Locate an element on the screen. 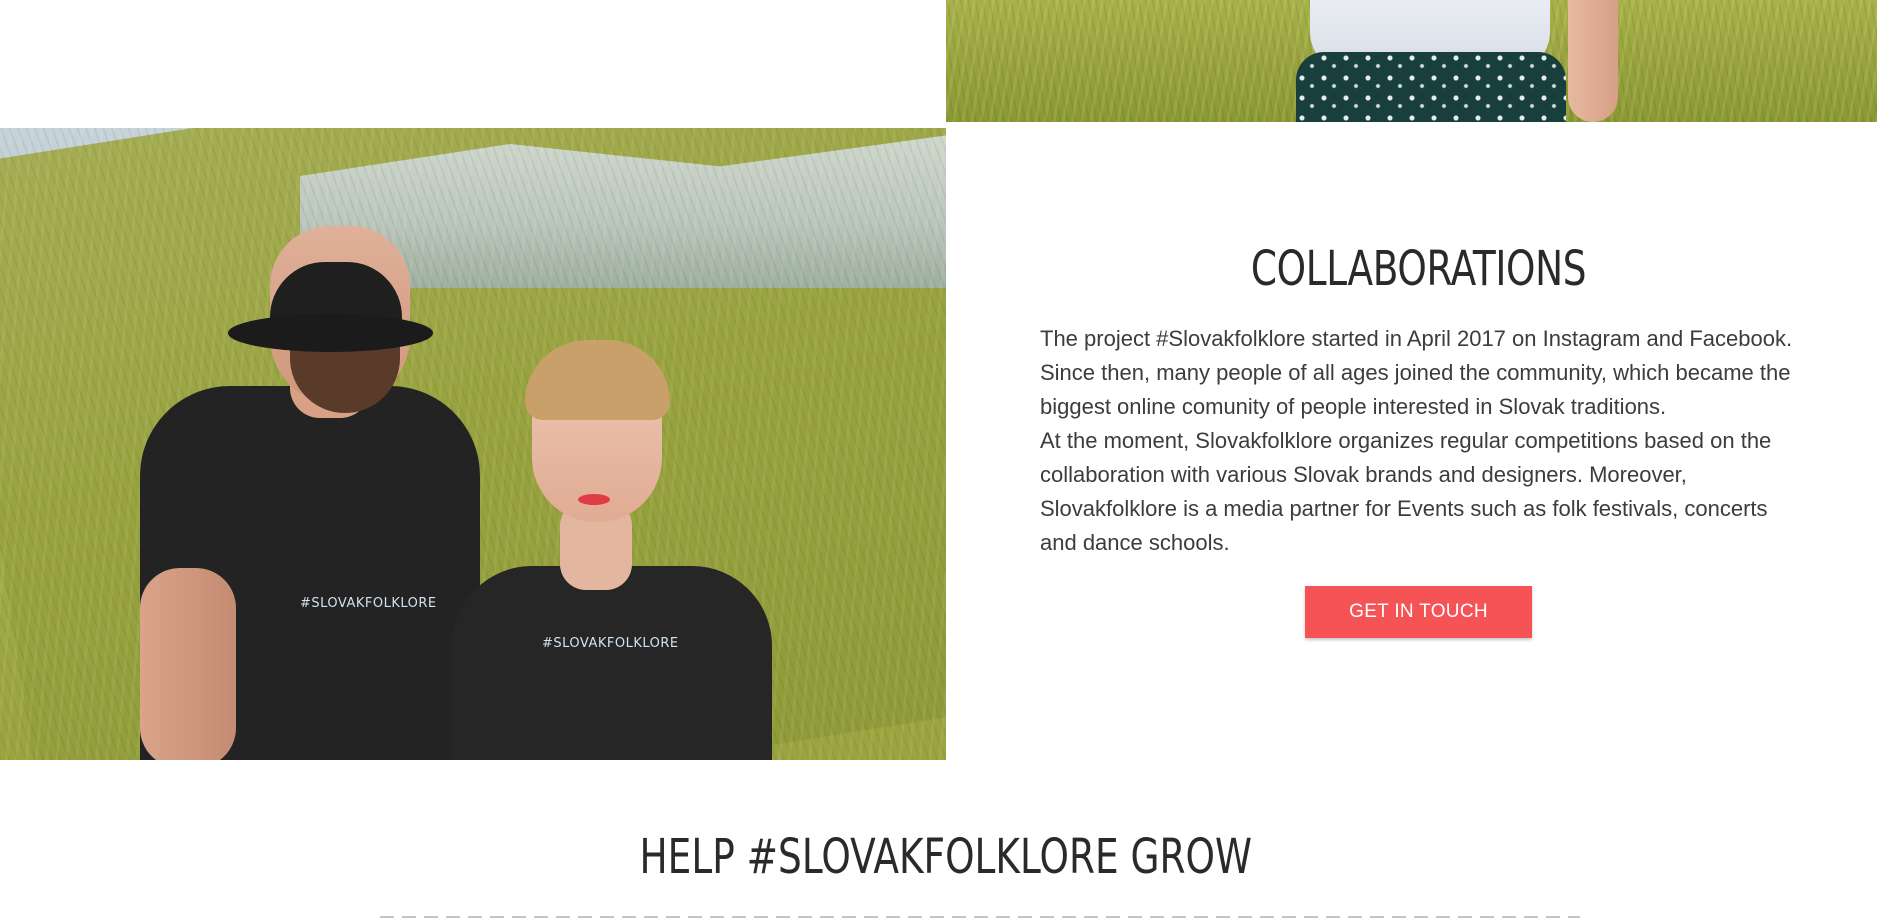  woman-shirt is located at coordinates (612, 663).